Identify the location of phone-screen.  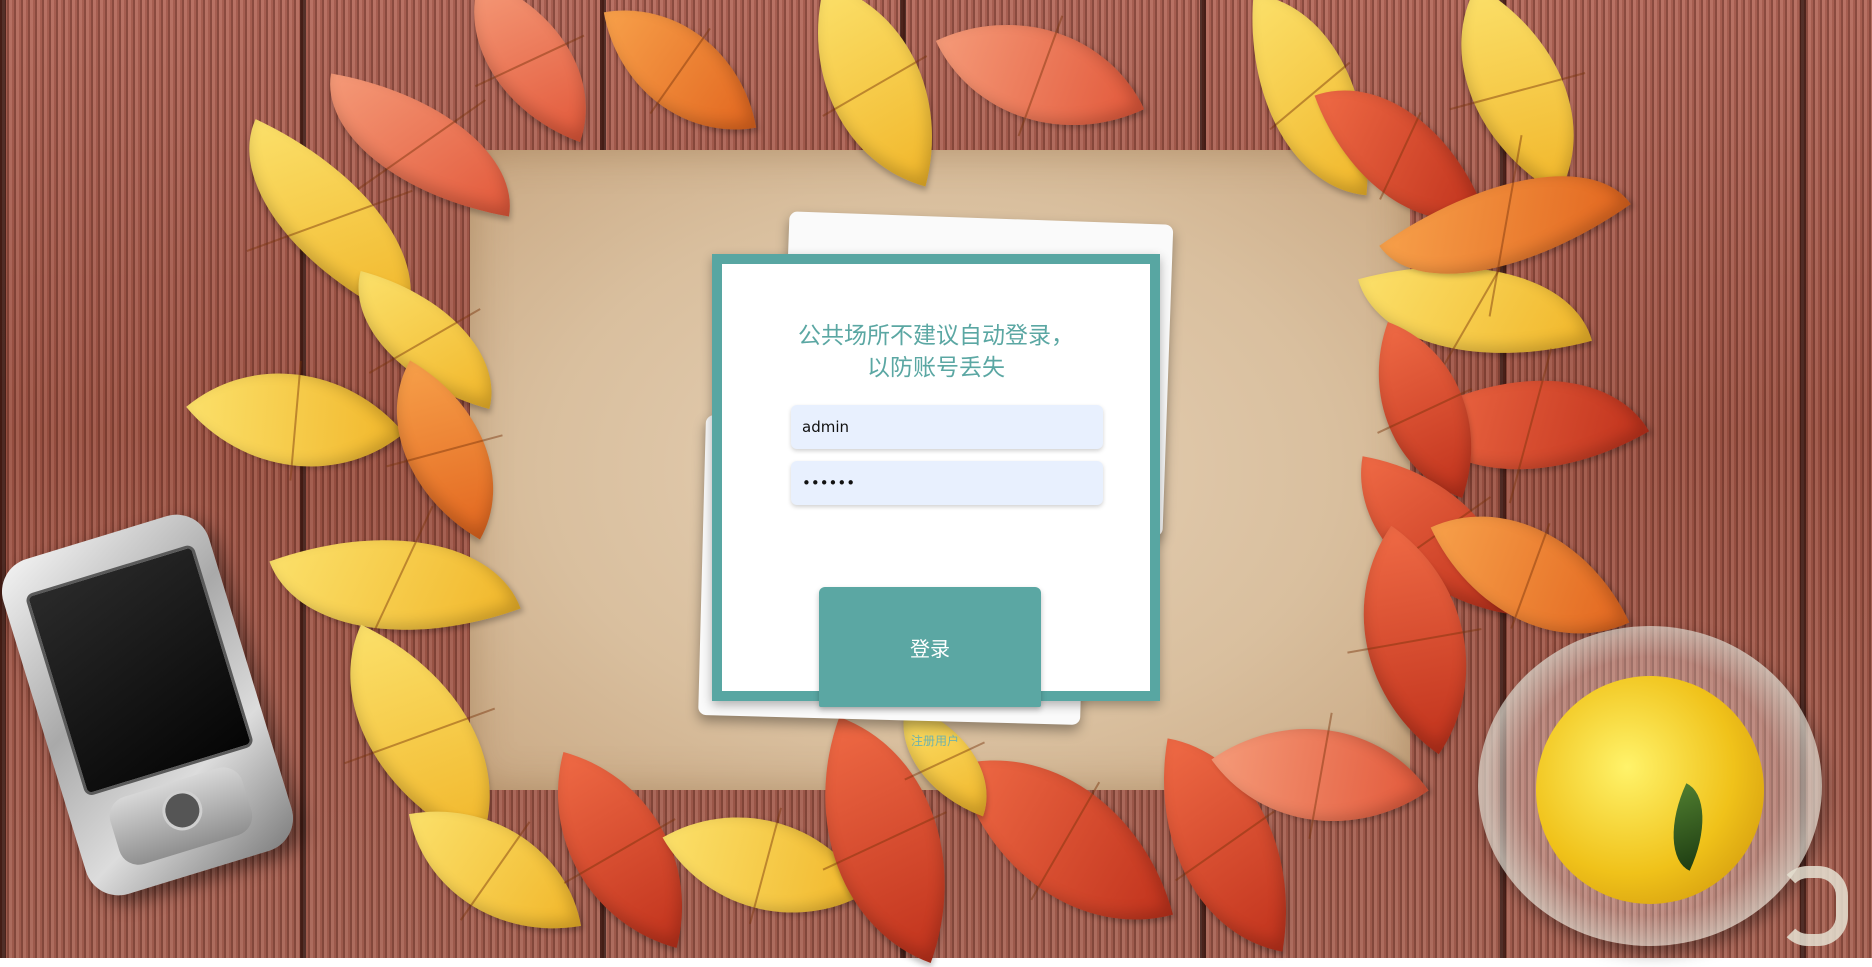
(139, 670).